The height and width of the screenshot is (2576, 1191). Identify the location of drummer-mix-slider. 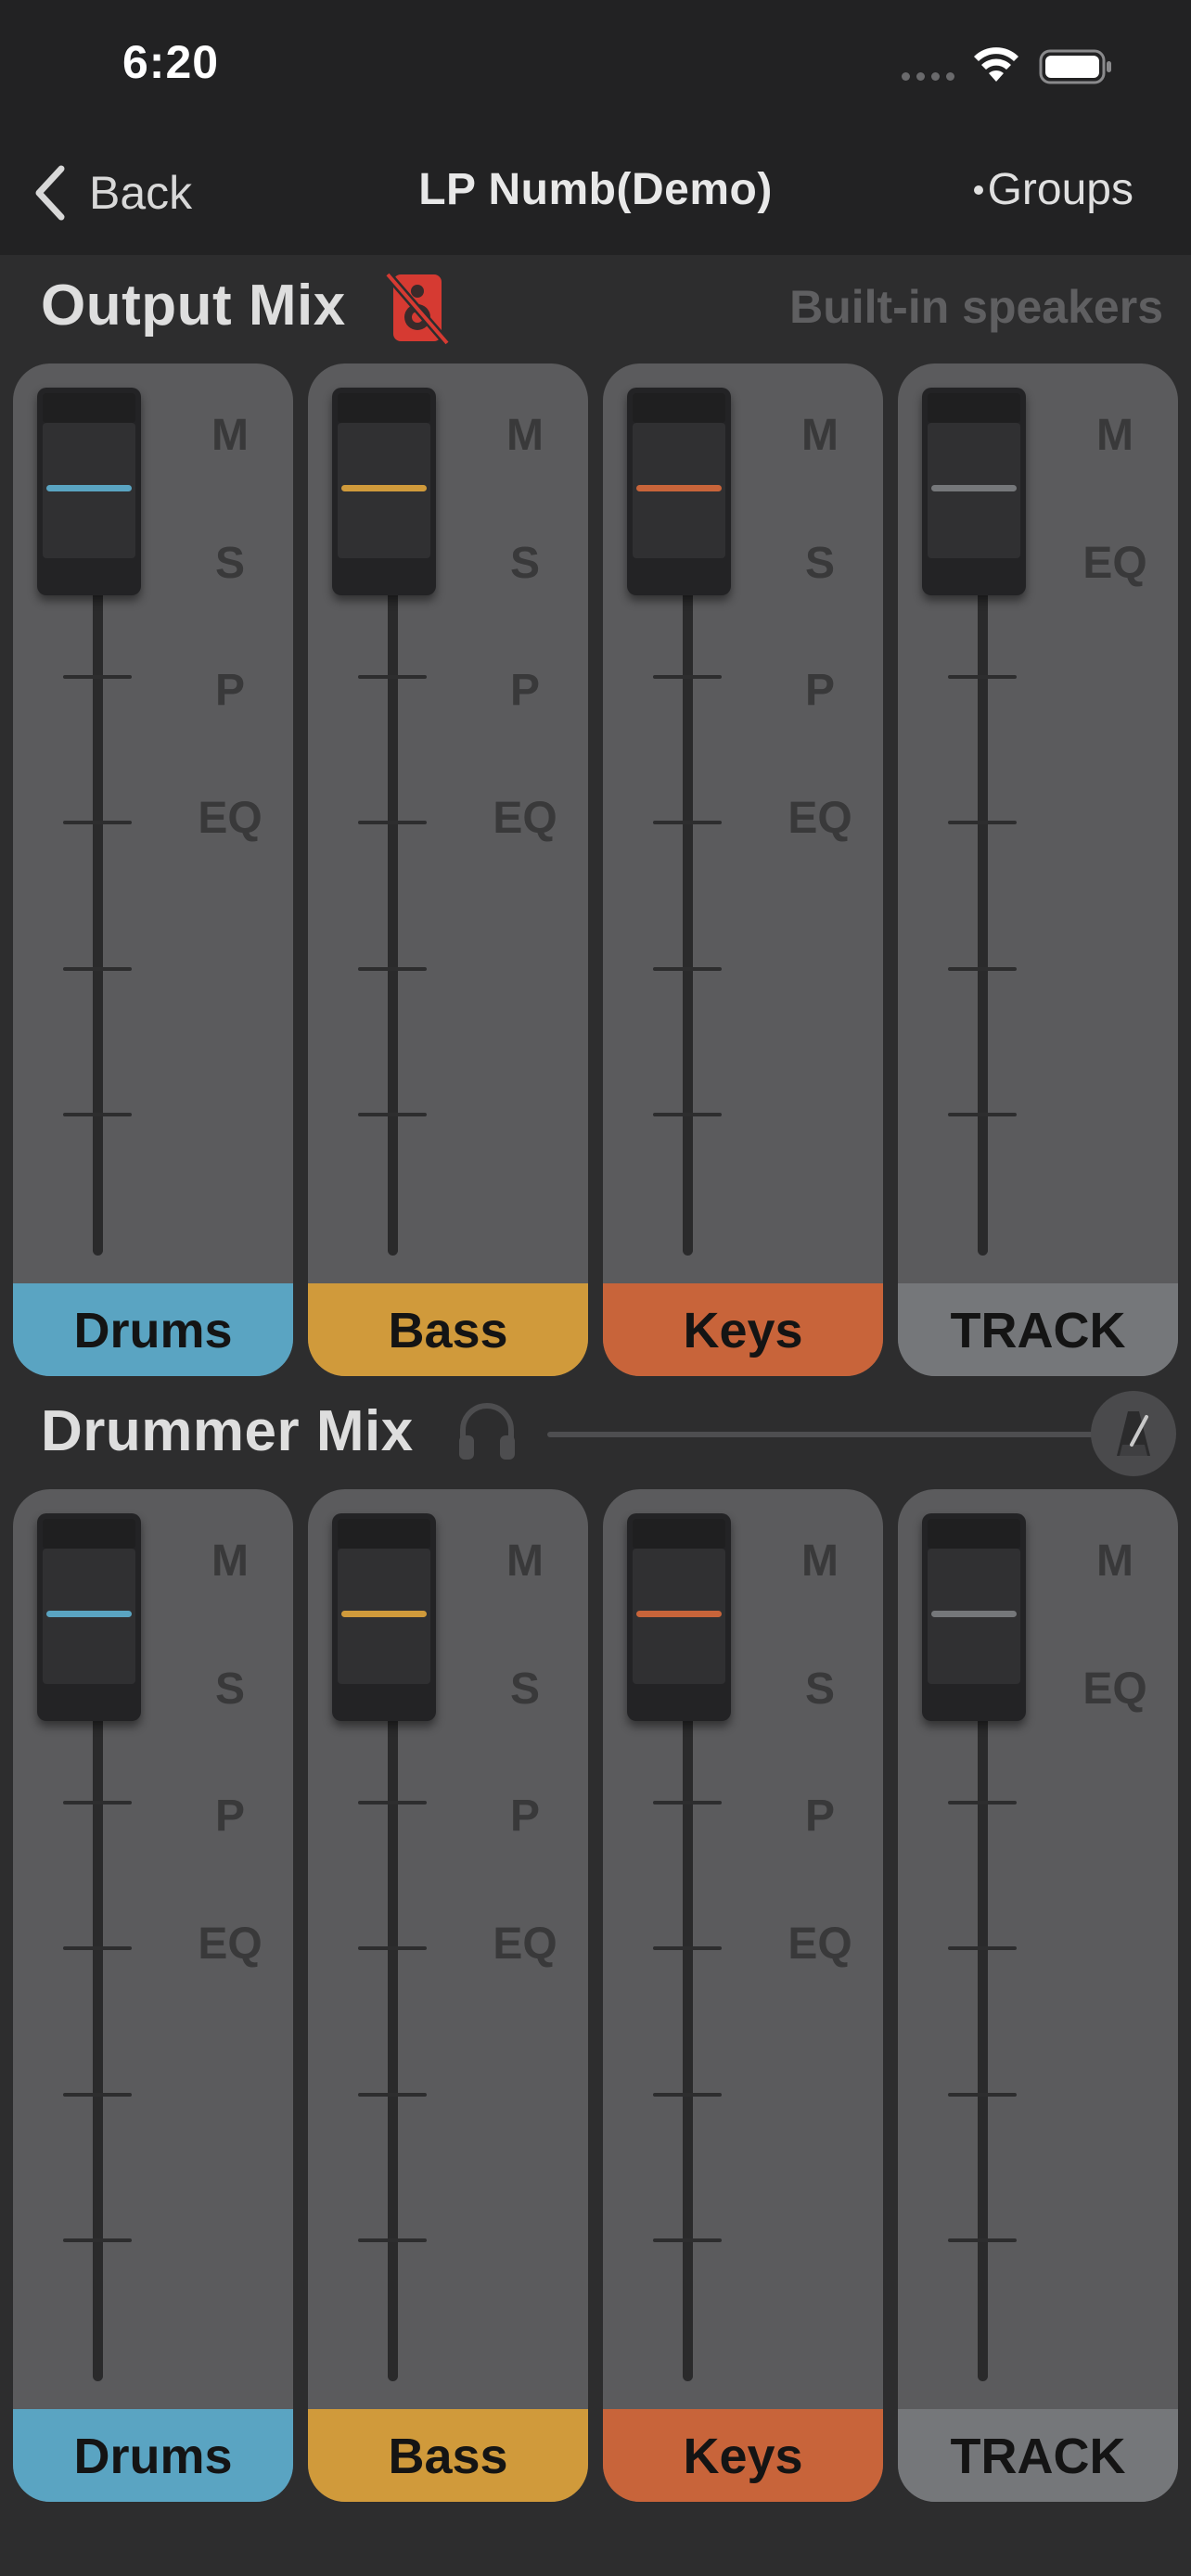
(825, 1434).